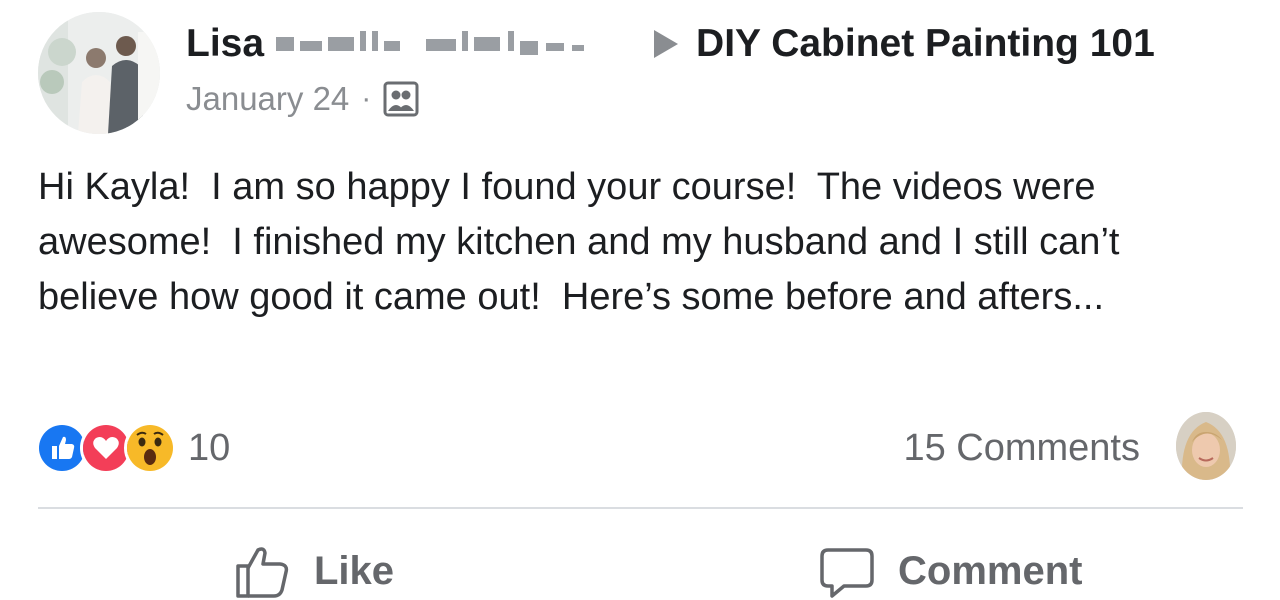  Describe the element at coordinates (640, 508) in the screenshot. I see `action-divider` at that location.